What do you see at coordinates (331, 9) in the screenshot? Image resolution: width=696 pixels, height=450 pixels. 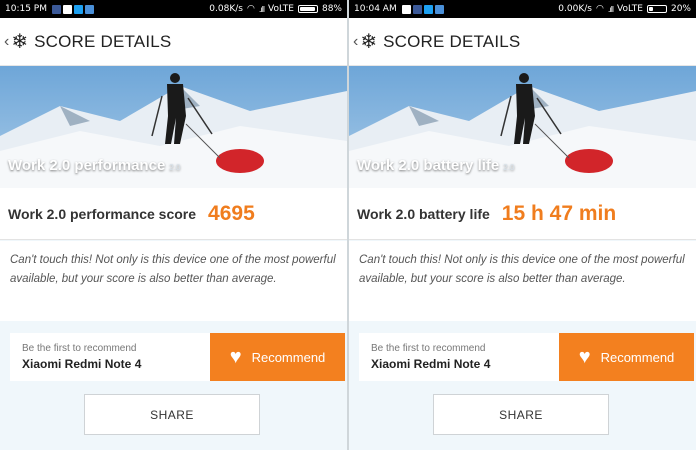 I see `battery-percent: 88%` at bounding box center [331, 9].